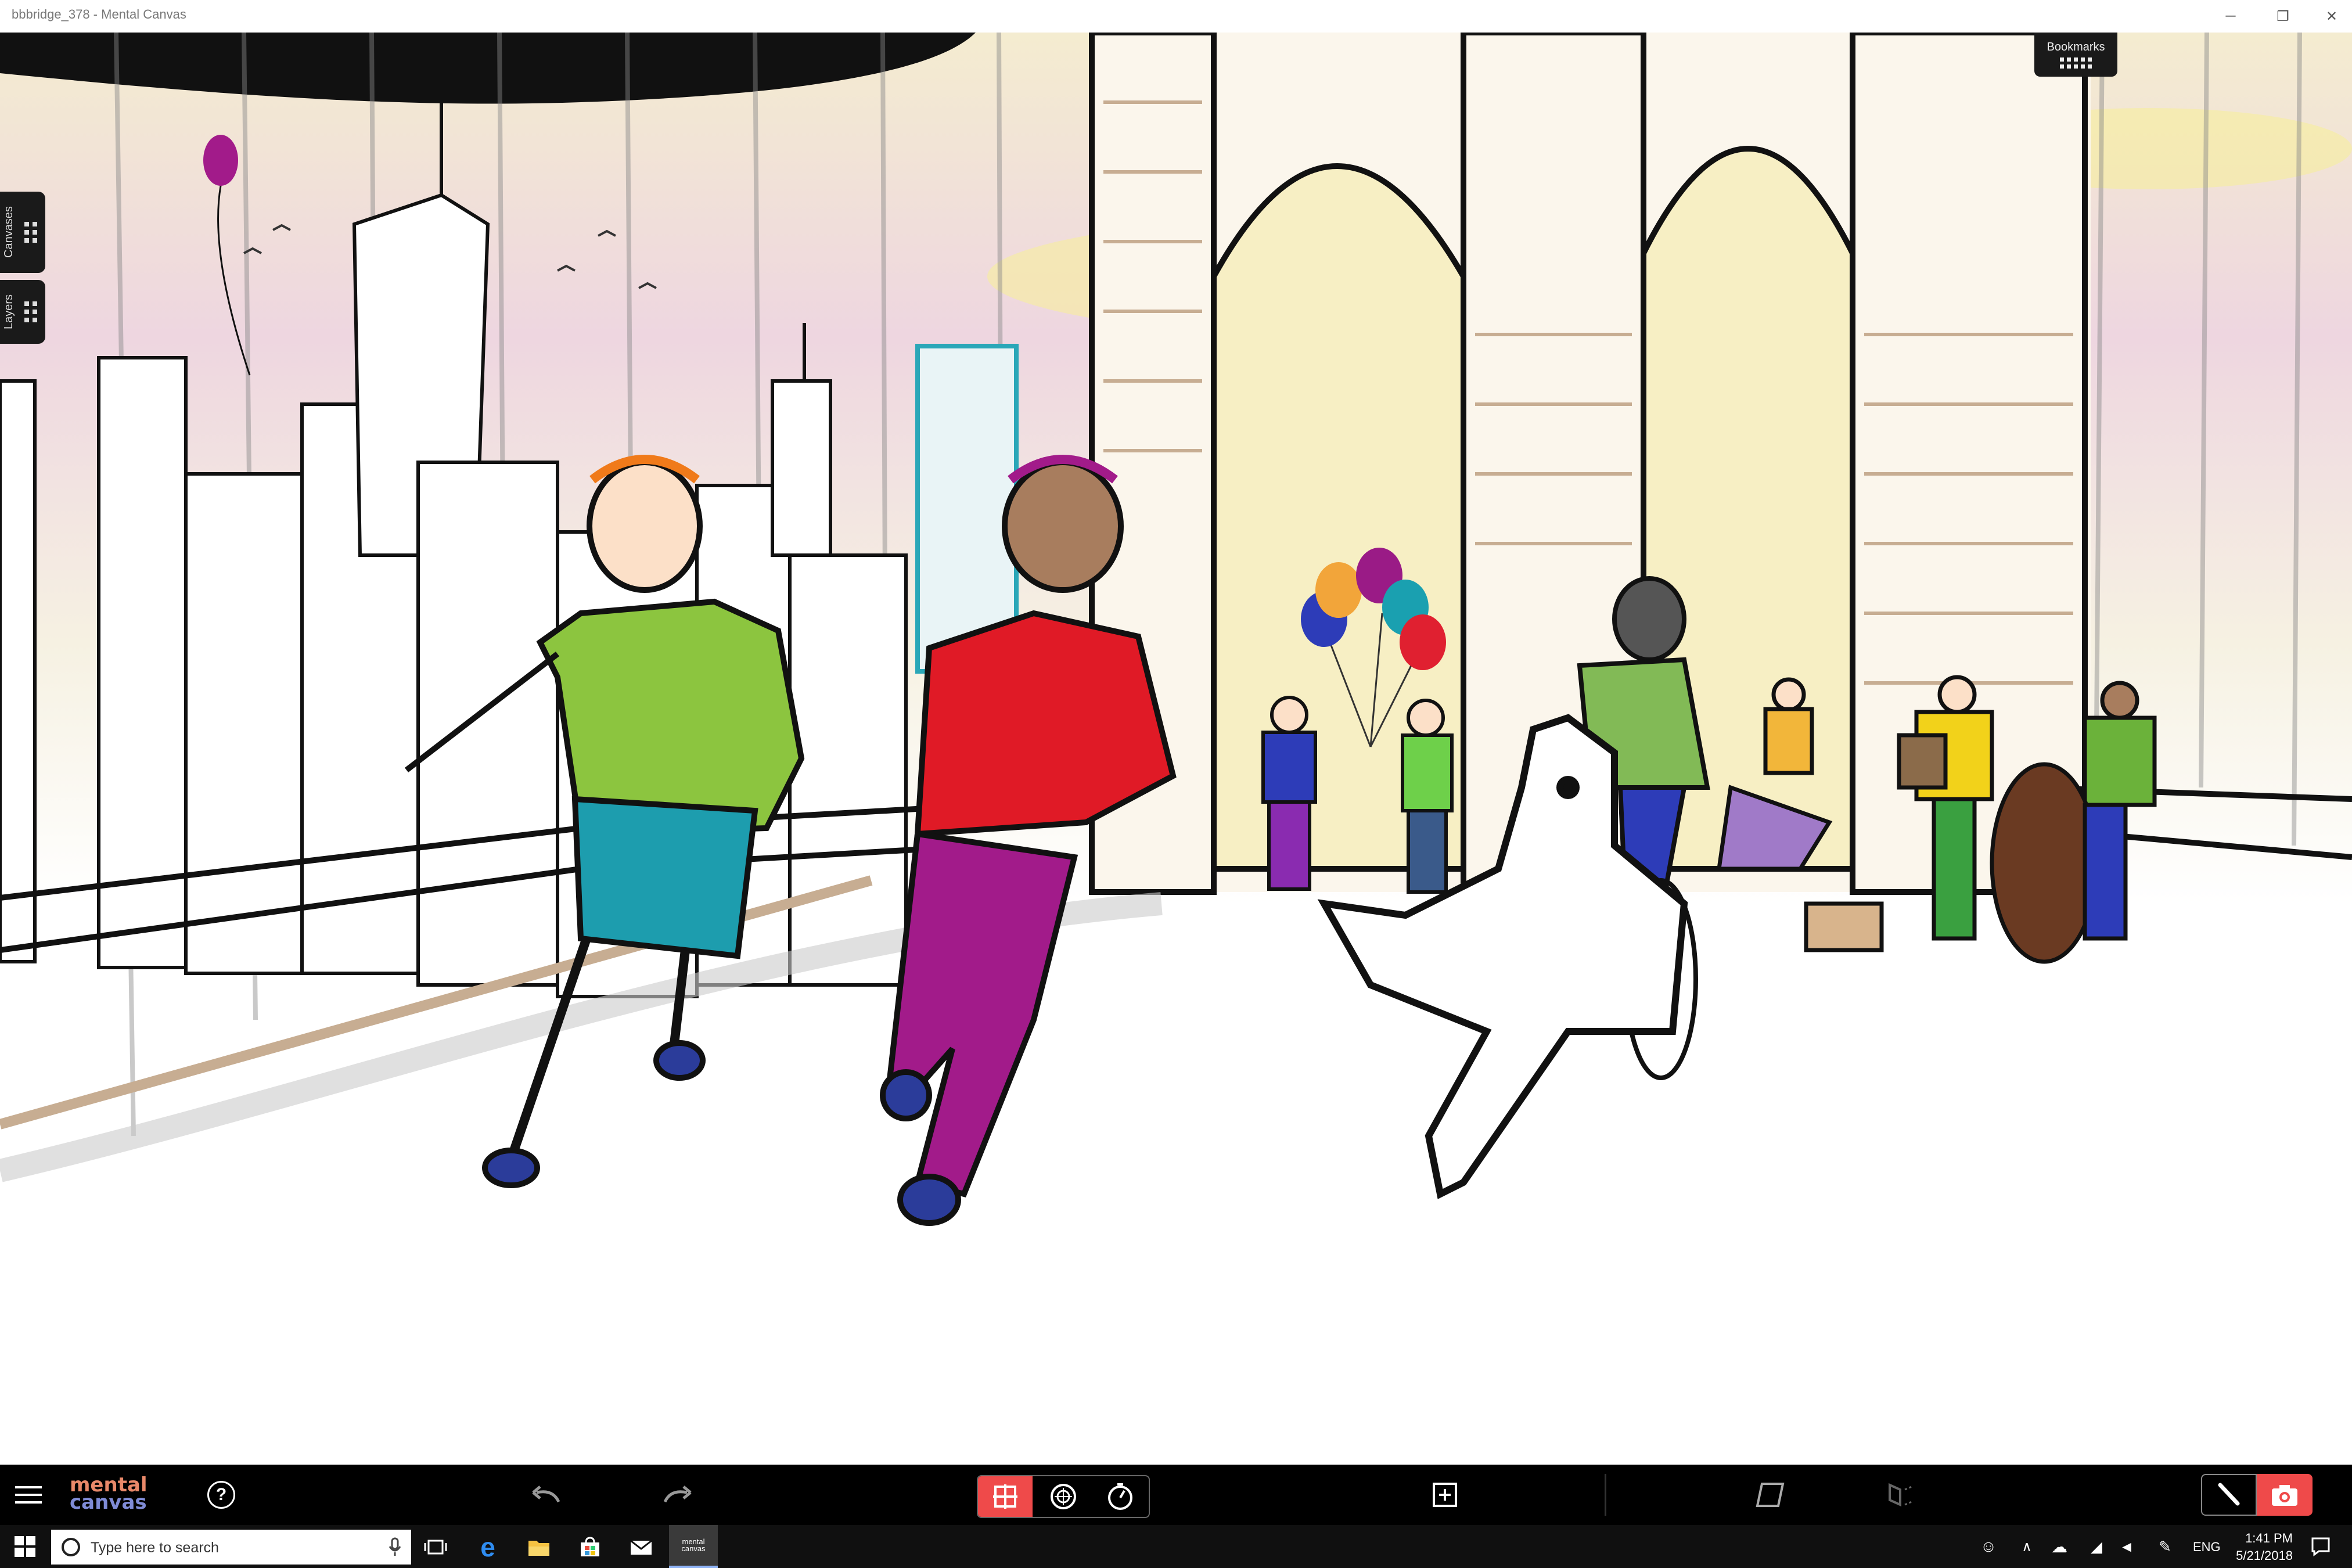  I want to click on clock-date: 5/21/2018, so click(2264, 1555).